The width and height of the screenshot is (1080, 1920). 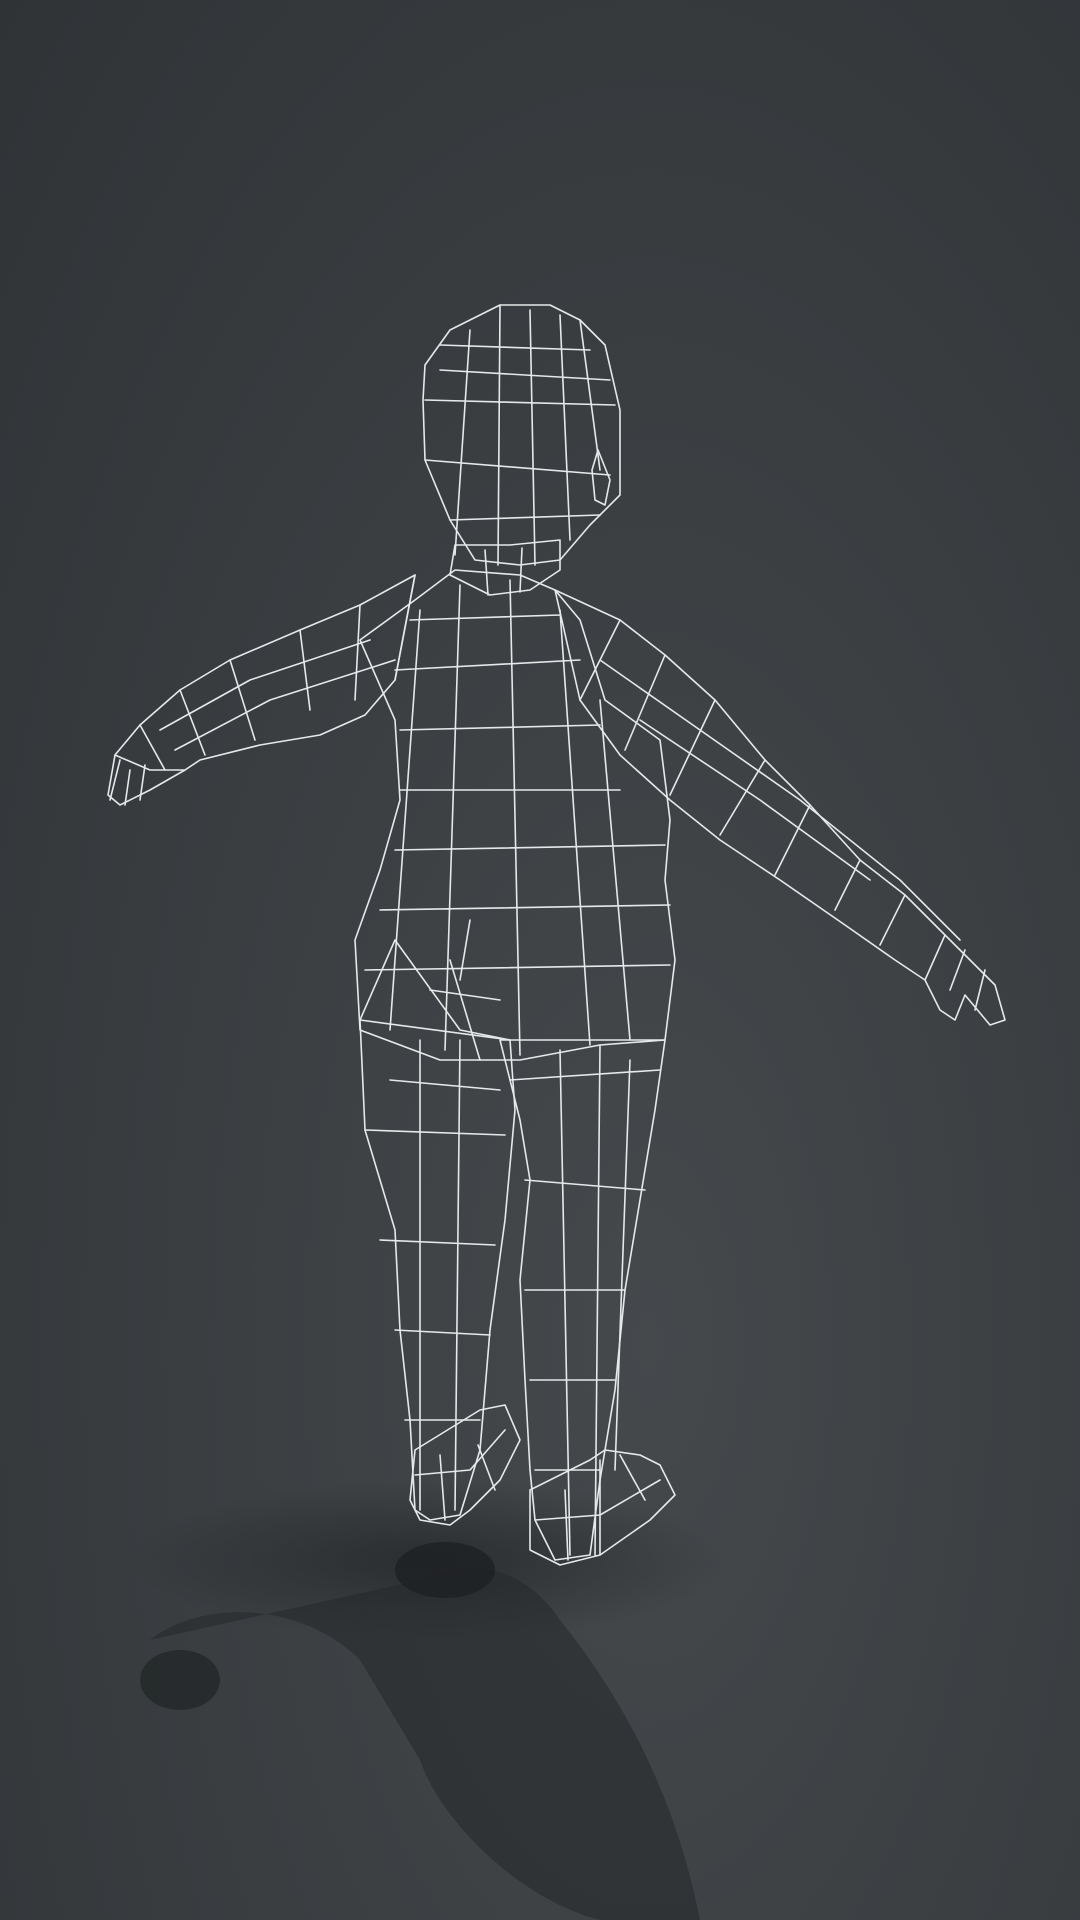 I want to click on torso-mesh, so click(x=515, y=815).